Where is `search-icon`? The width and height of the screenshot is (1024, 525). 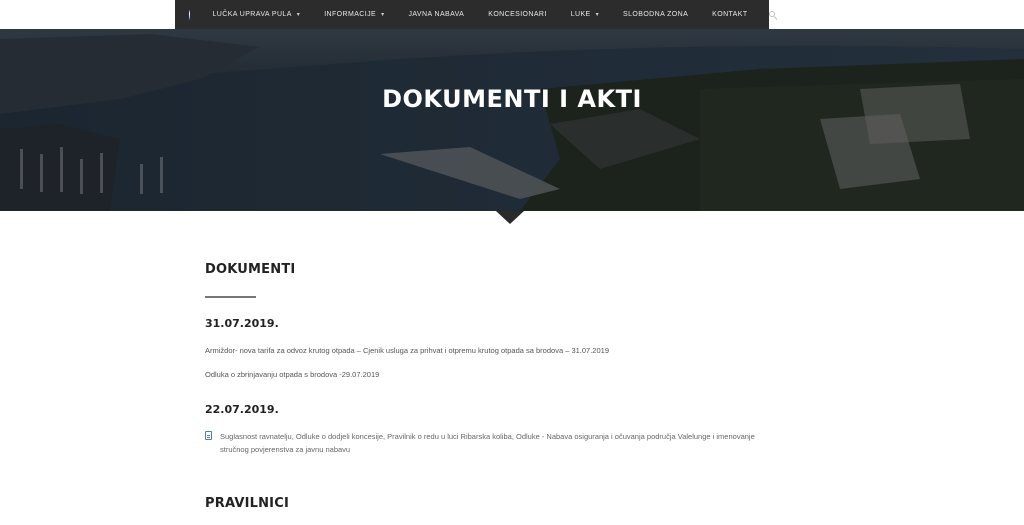
search-icon is located at coordinates (772, 15).